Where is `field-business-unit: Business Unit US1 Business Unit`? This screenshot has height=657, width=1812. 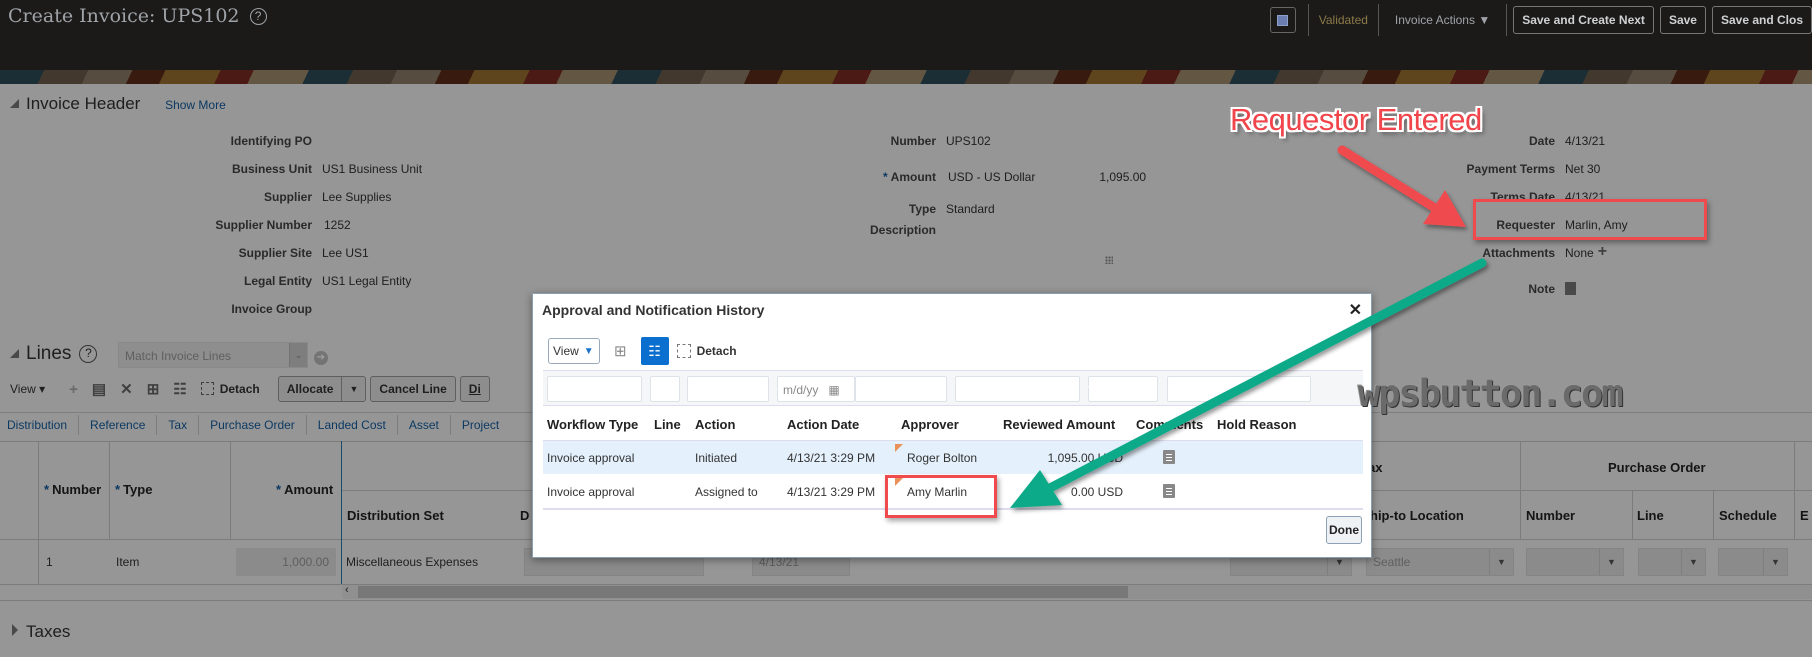
field-business-unit: Business Unit US1 Business Unit is located at coordinates (327, 169).